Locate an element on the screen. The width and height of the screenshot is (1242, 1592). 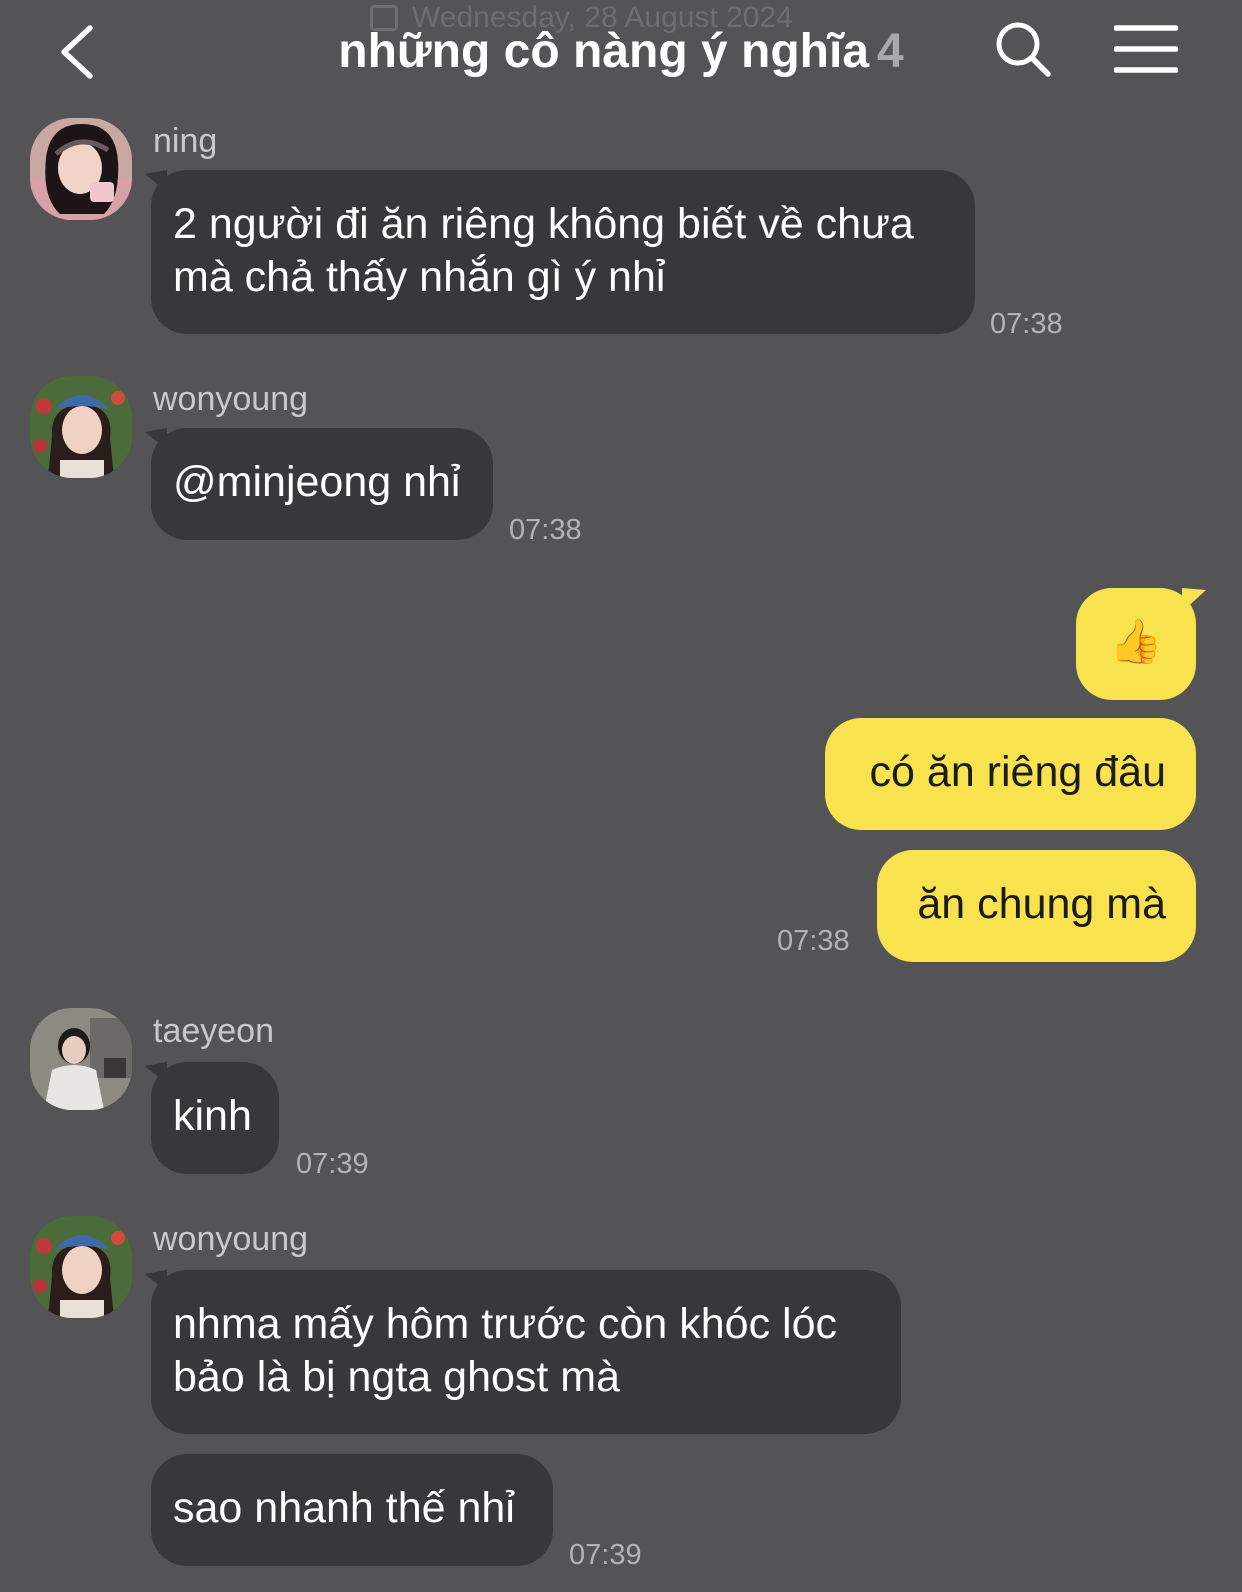
message-text: ăn chung mà is located at coordinates (1041, 904).